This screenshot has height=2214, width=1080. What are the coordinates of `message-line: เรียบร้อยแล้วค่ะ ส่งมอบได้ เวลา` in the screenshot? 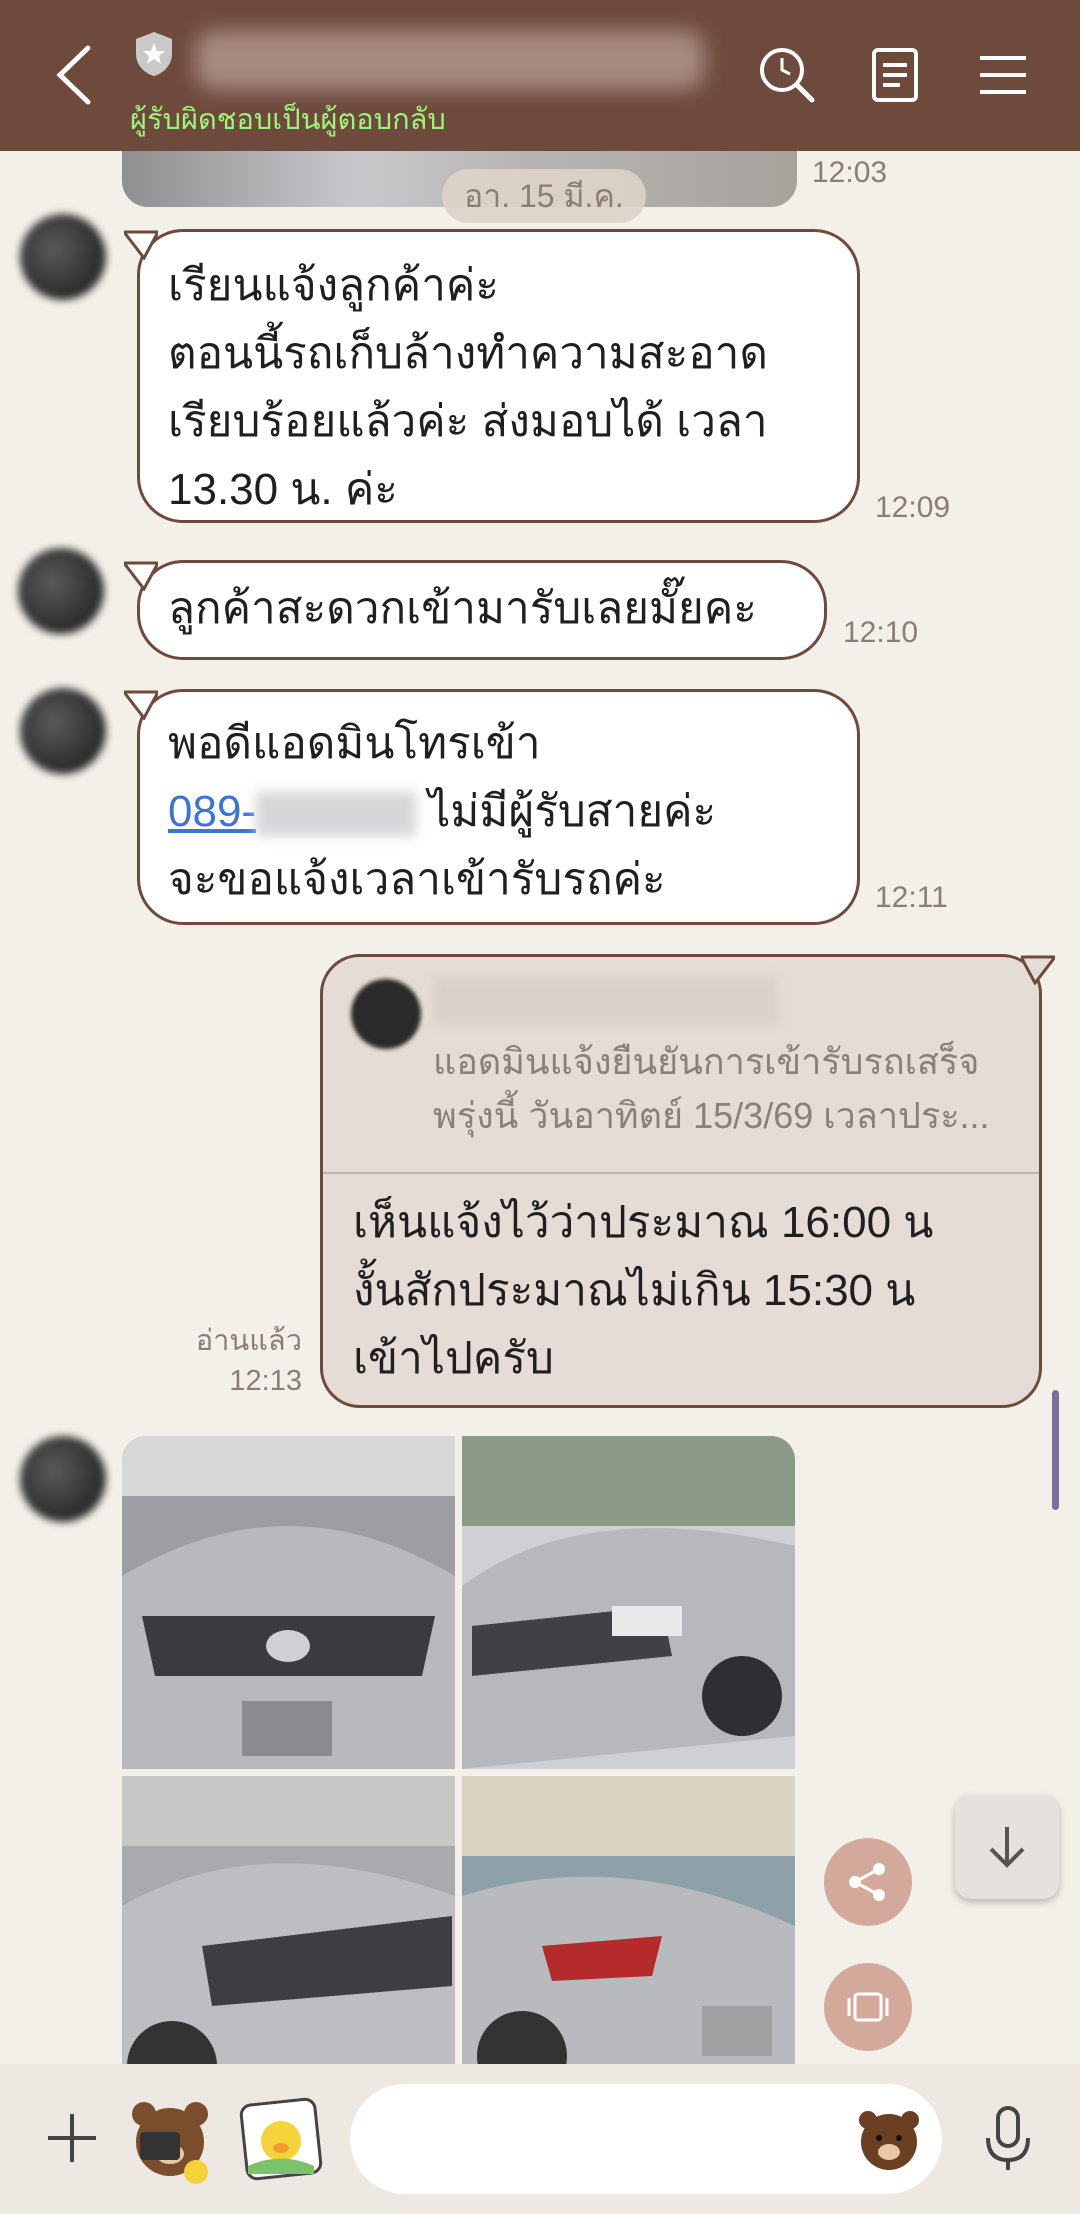 It's located at (468, 421).